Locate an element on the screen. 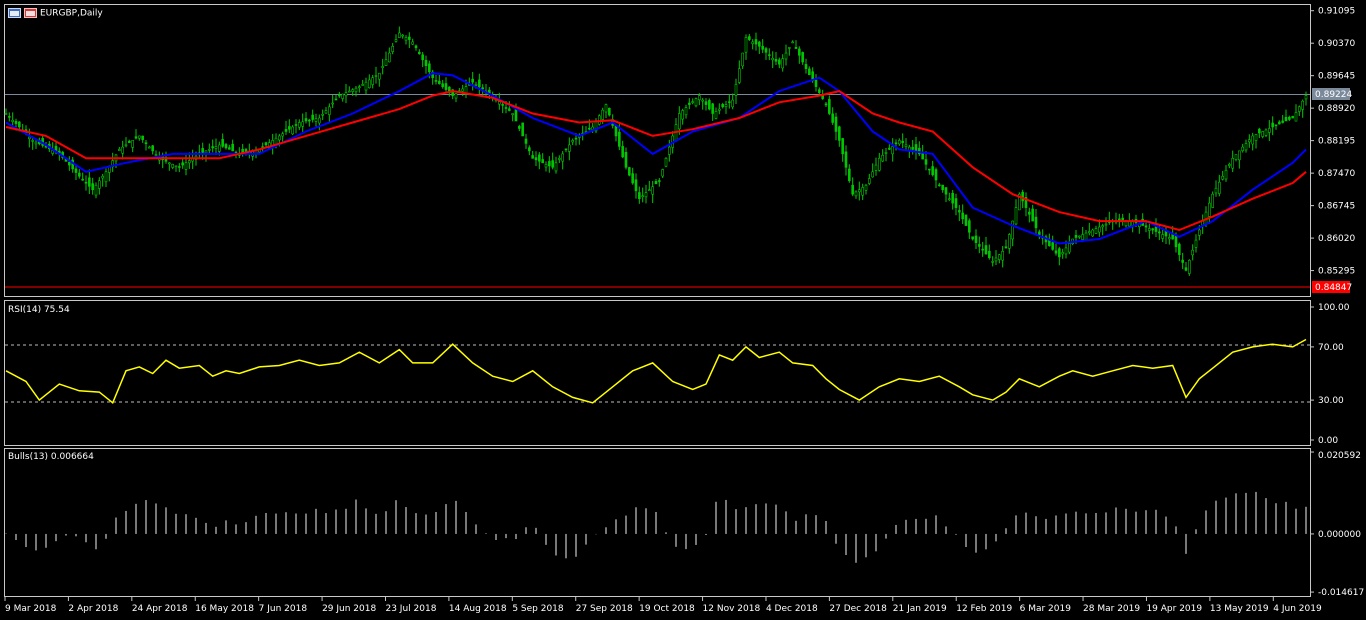 Image resolution: width=1366 pixels, height=620 pixels. window-icon is located at coordinates (14, 13).